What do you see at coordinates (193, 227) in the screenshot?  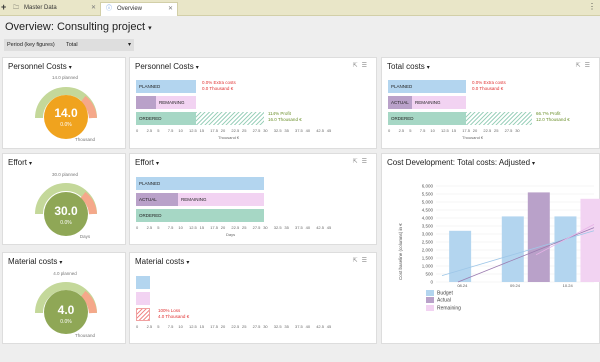 I see `axis-tick-label: 12.5` at bounding box center [193, 227].